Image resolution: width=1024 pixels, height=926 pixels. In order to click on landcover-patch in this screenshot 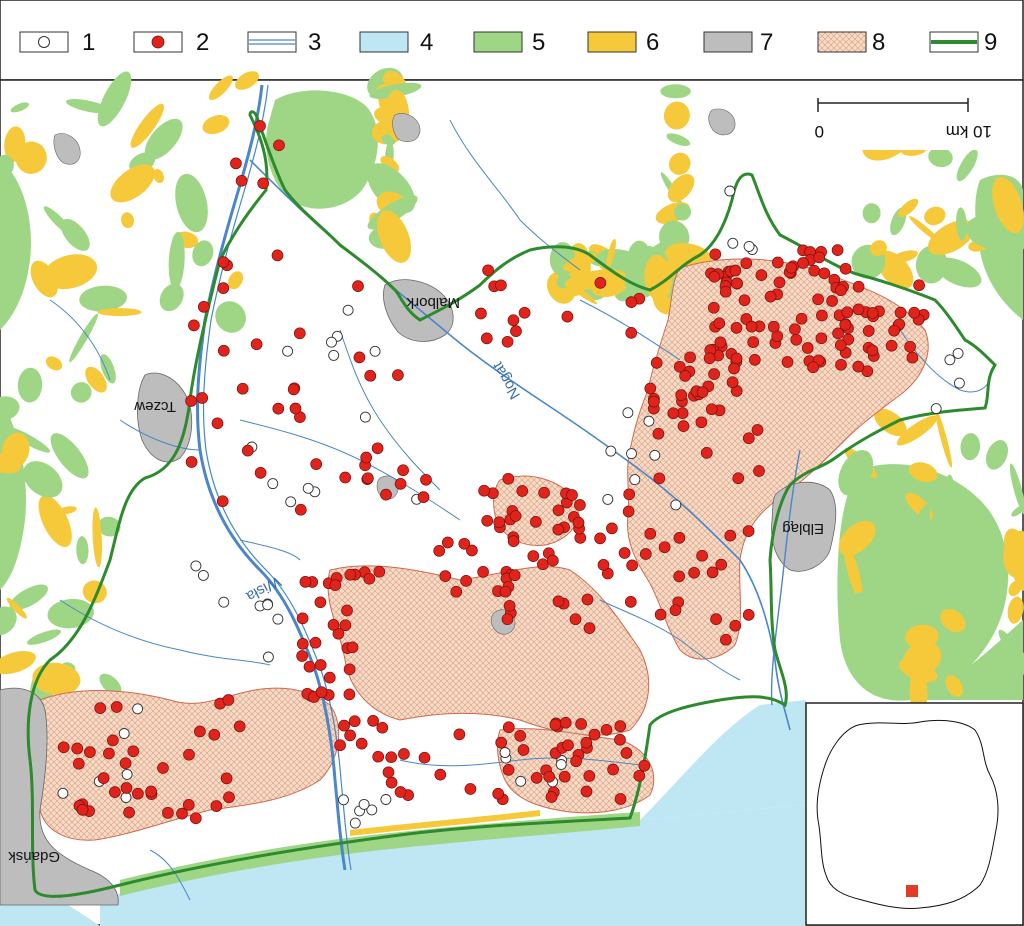, I will do `click(119, 312)`.